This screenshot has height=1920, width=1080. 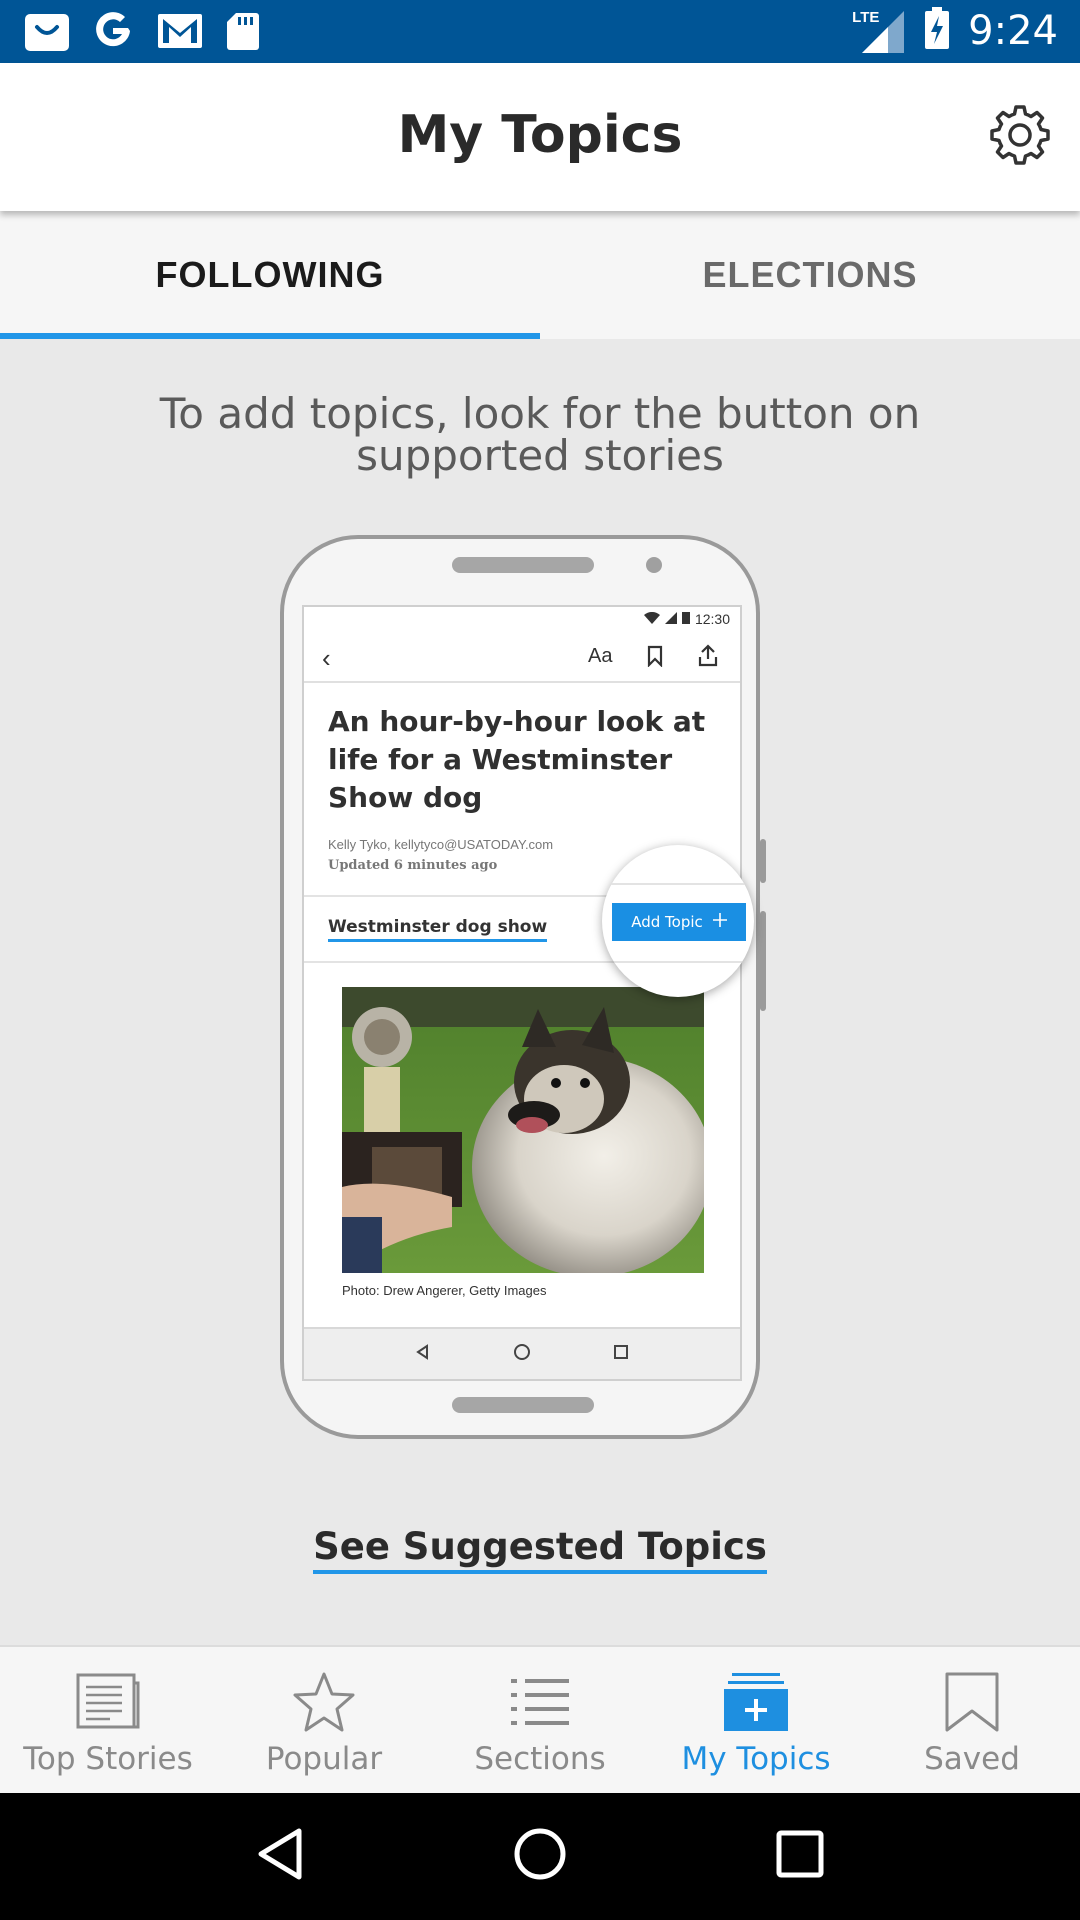 I want to click on status-time: 9:24, so click(x=1013, y=30).